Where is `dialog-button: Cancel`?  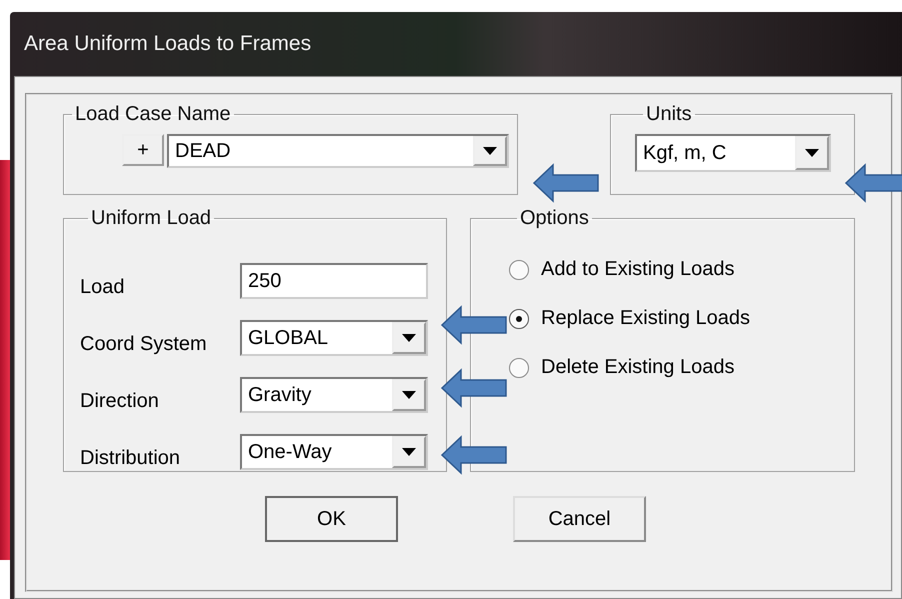 dialog-button: Cancel is located at coordinates (579, 519).